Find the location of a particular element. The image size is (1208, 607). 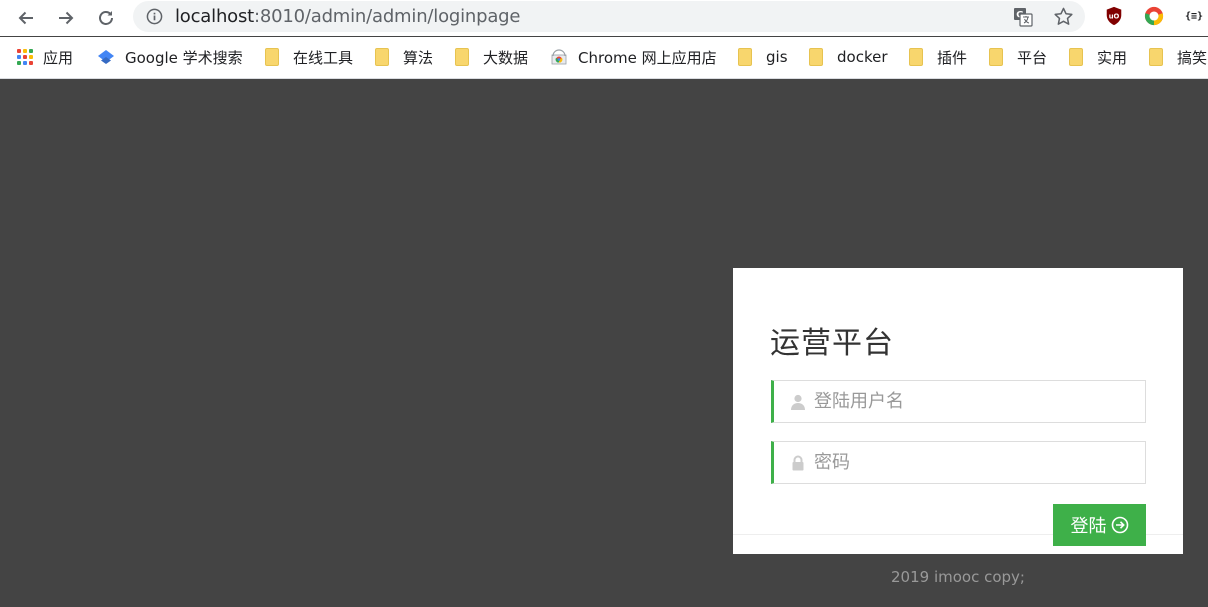

ublock-origin-icon: uO is located at coordinates (1114, 16).